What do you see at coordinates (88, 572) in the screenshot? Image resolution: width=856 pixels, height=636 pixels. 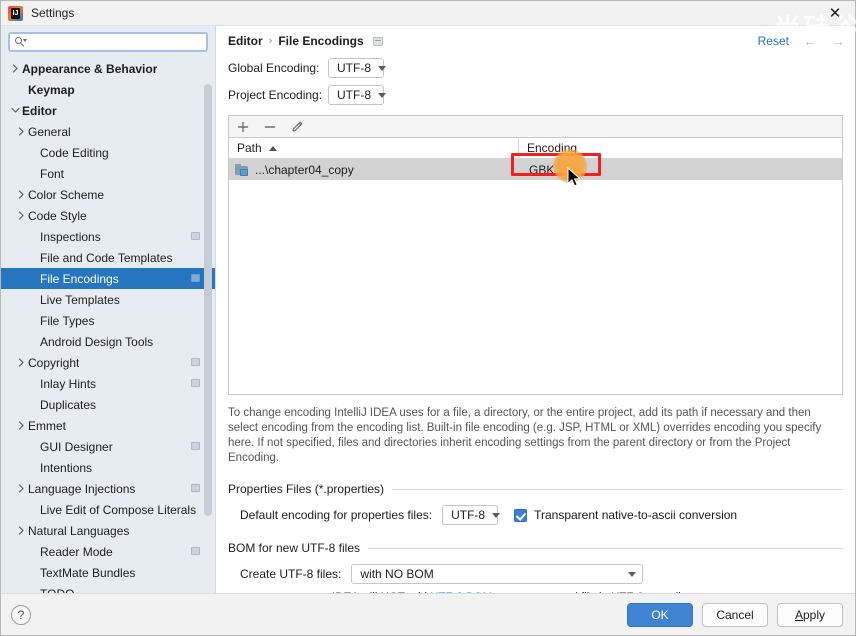 I see `sidebar-item-label: TextMate Bundles` at bounding box center [88, 572].